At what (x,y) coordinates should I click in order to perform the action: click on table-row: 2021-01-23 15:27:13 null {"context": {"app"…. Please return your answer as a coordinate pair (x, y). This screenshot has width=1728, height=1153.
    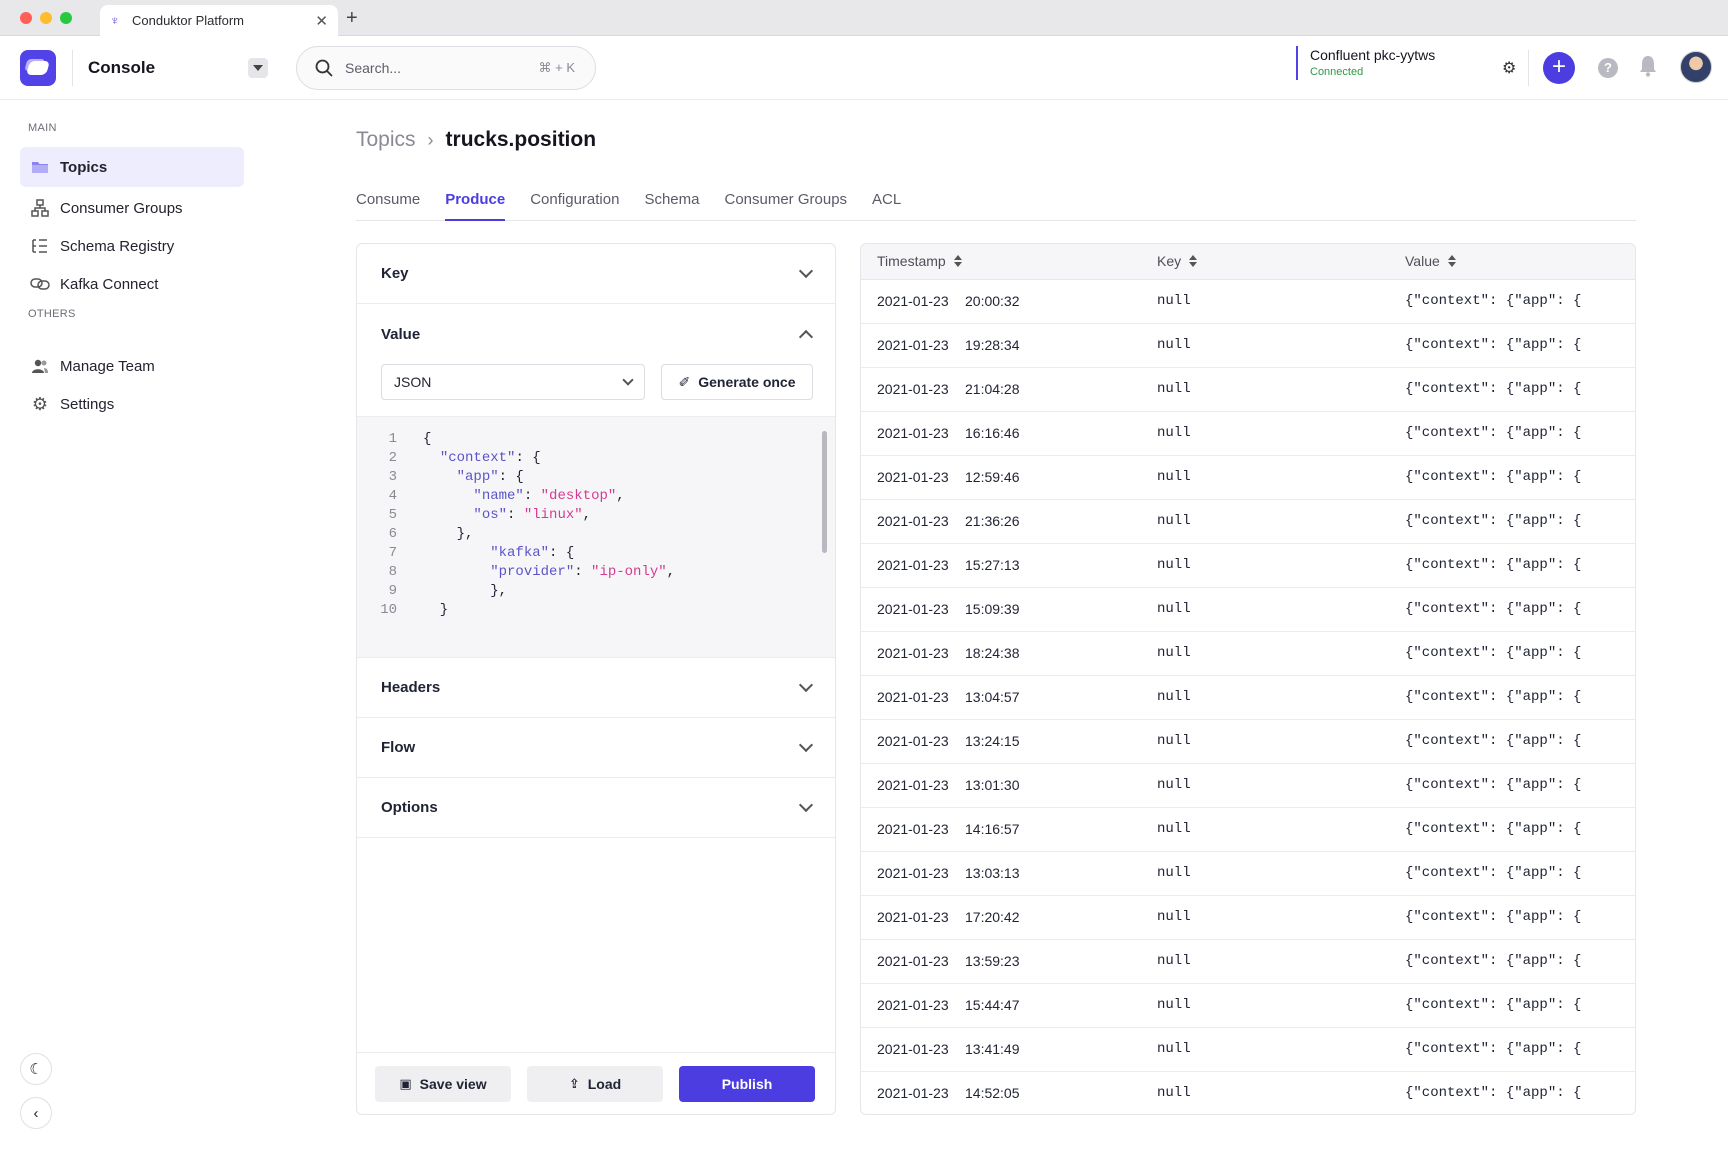
    Looking at the image, I should click on (1248, 566).